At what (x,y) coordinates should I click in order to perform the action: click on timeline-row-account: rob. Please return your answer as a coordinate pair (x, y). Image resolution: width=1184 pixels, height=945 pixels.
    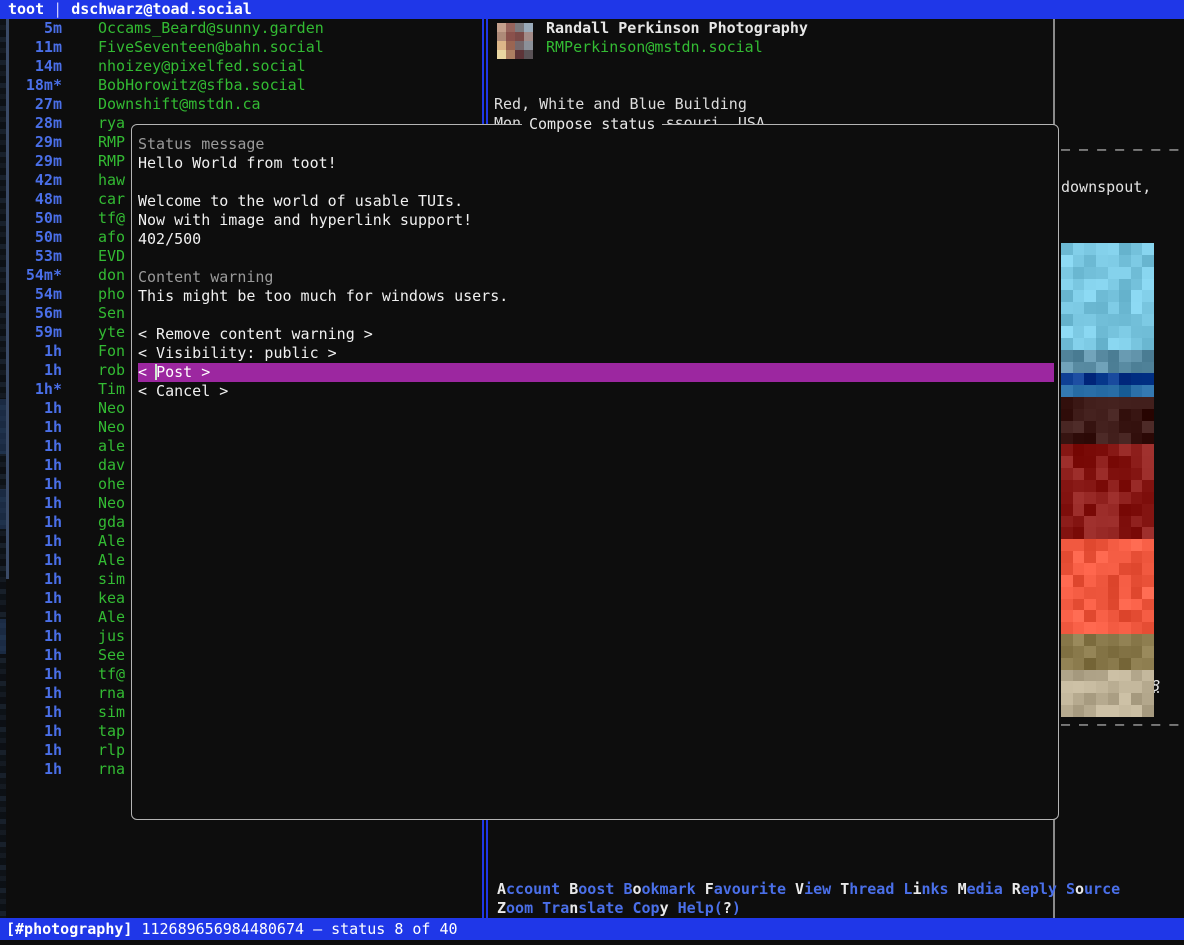
    Looking at the image, I should click on (112, 370).